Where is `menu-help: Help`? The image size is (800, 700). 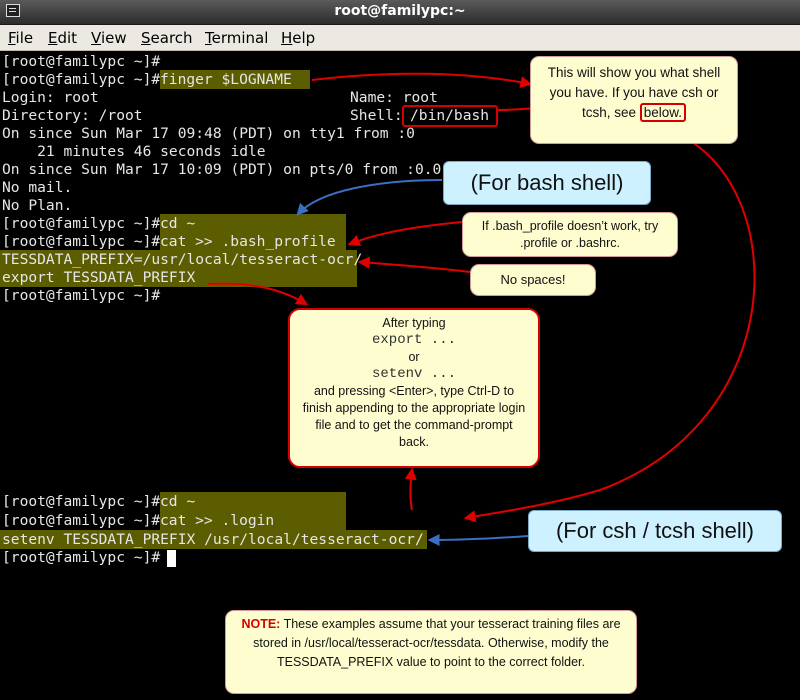 menu-help: Help is located at coordinates (298, 38).